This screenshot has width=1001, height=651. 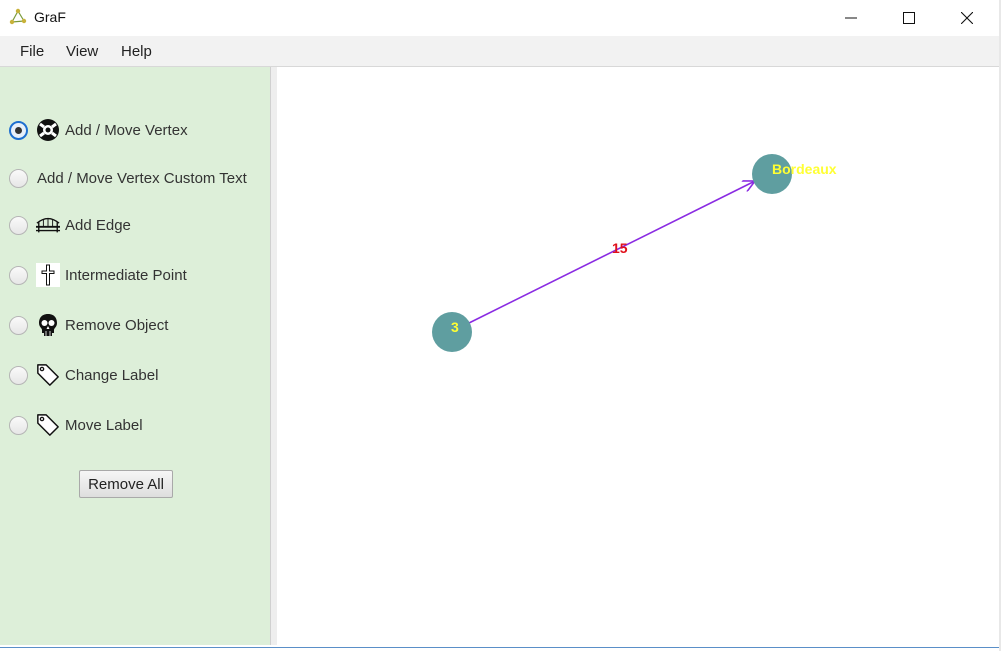 I want to click on title-bar: GraF, so click(x=499, y=18).